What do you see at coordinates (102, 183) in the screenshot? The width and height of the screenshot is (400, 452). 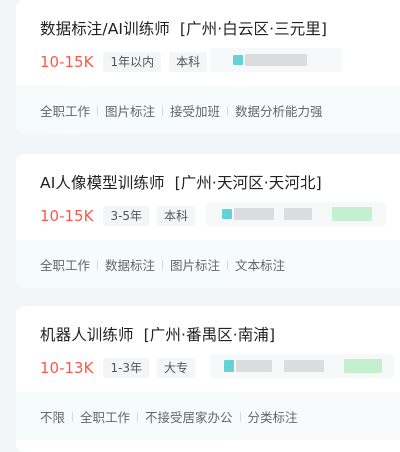 I see `job-title: AI人像模型训练师` at bounding box center [102, 183].